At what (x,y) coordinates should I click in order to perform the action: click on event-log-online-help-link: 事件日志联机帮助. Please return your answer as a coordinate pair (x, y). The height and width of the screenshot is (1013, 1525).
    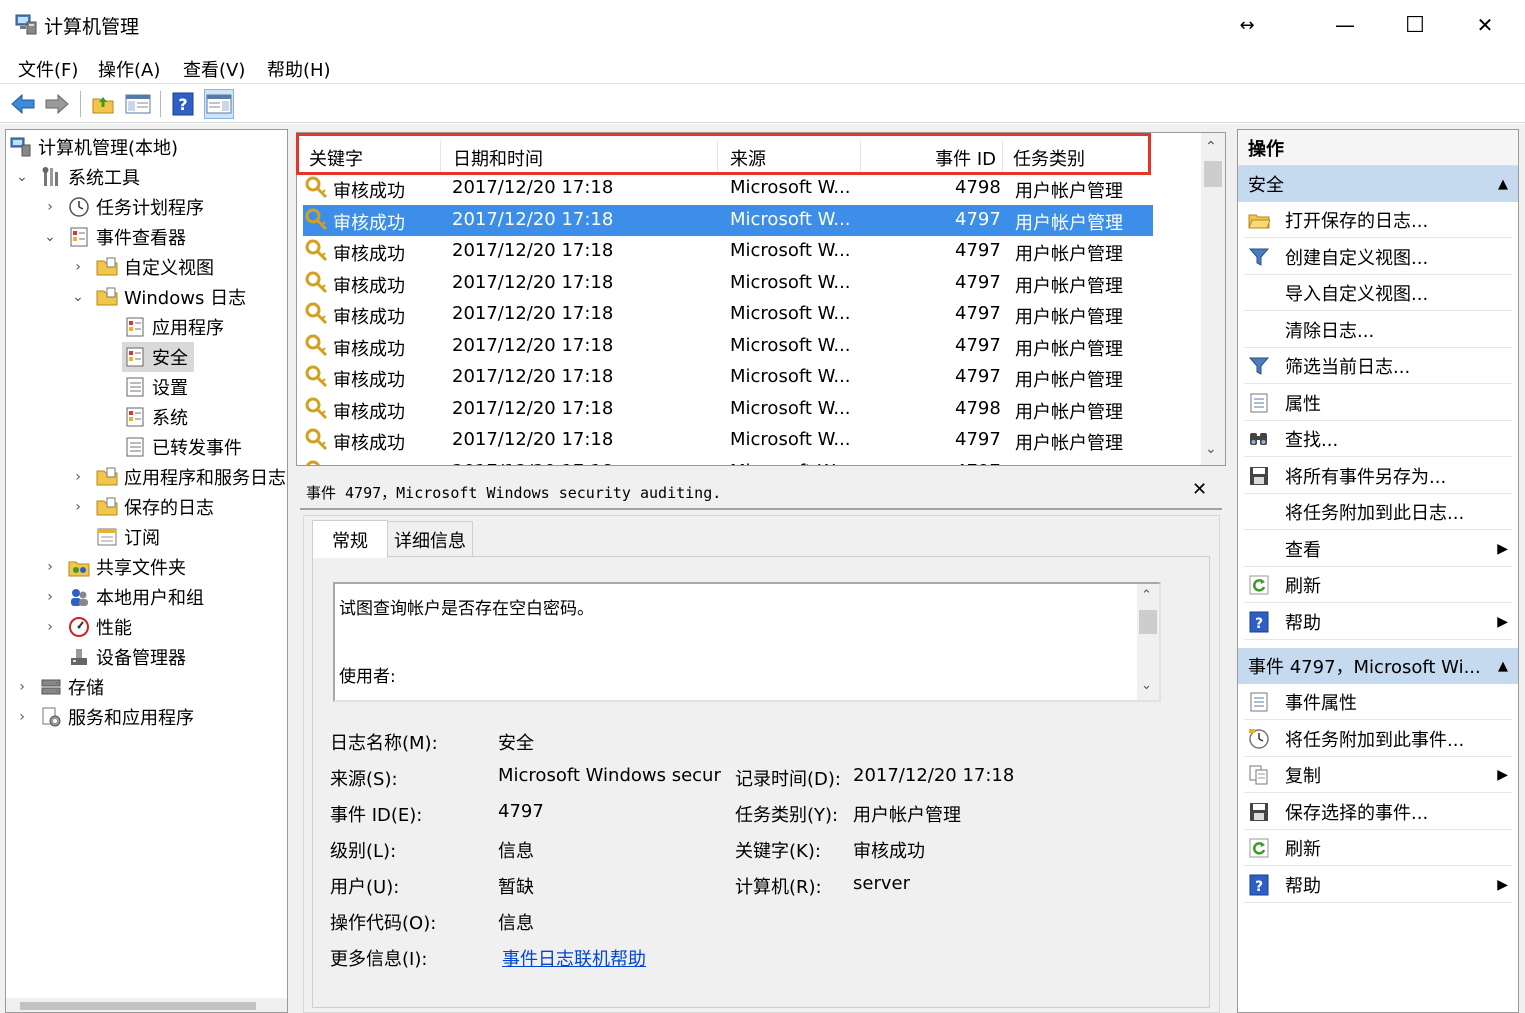
    Looking at the image, I should click on (574, 958).